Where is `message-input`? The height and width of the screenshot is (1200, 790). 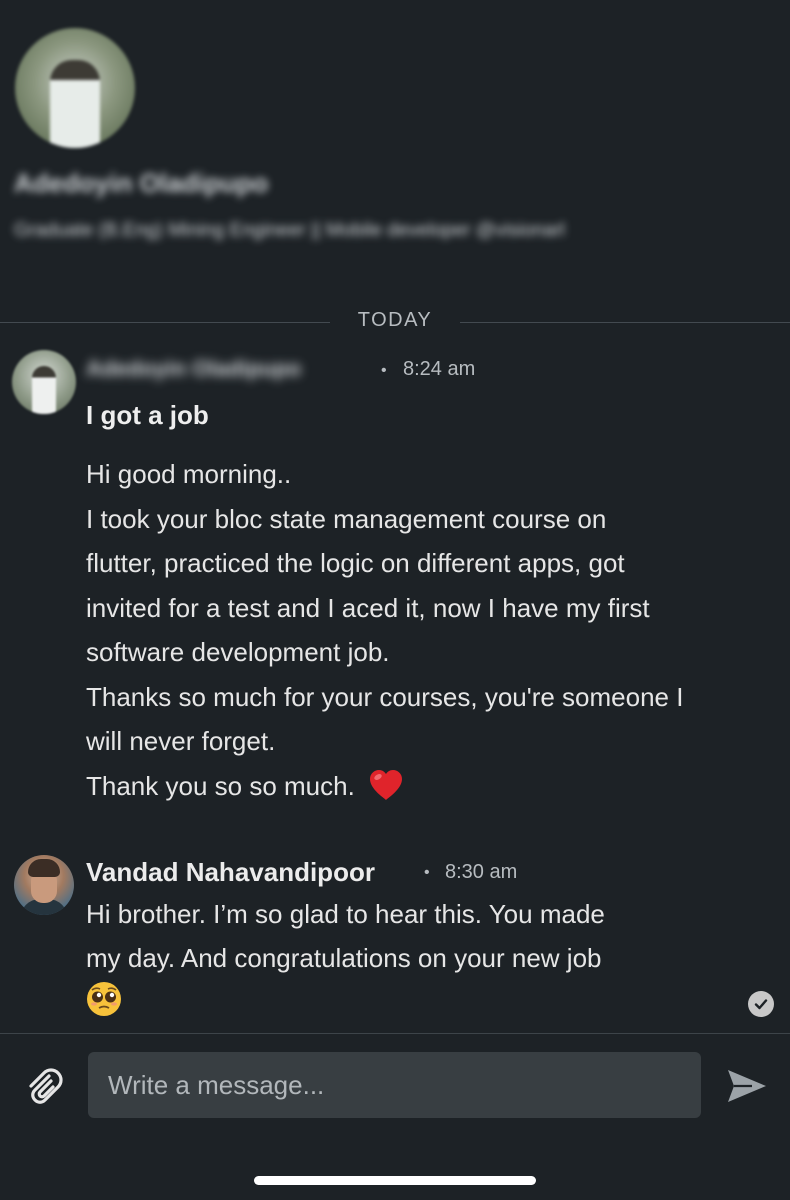
message-input is located at coordinates (394, 1085).